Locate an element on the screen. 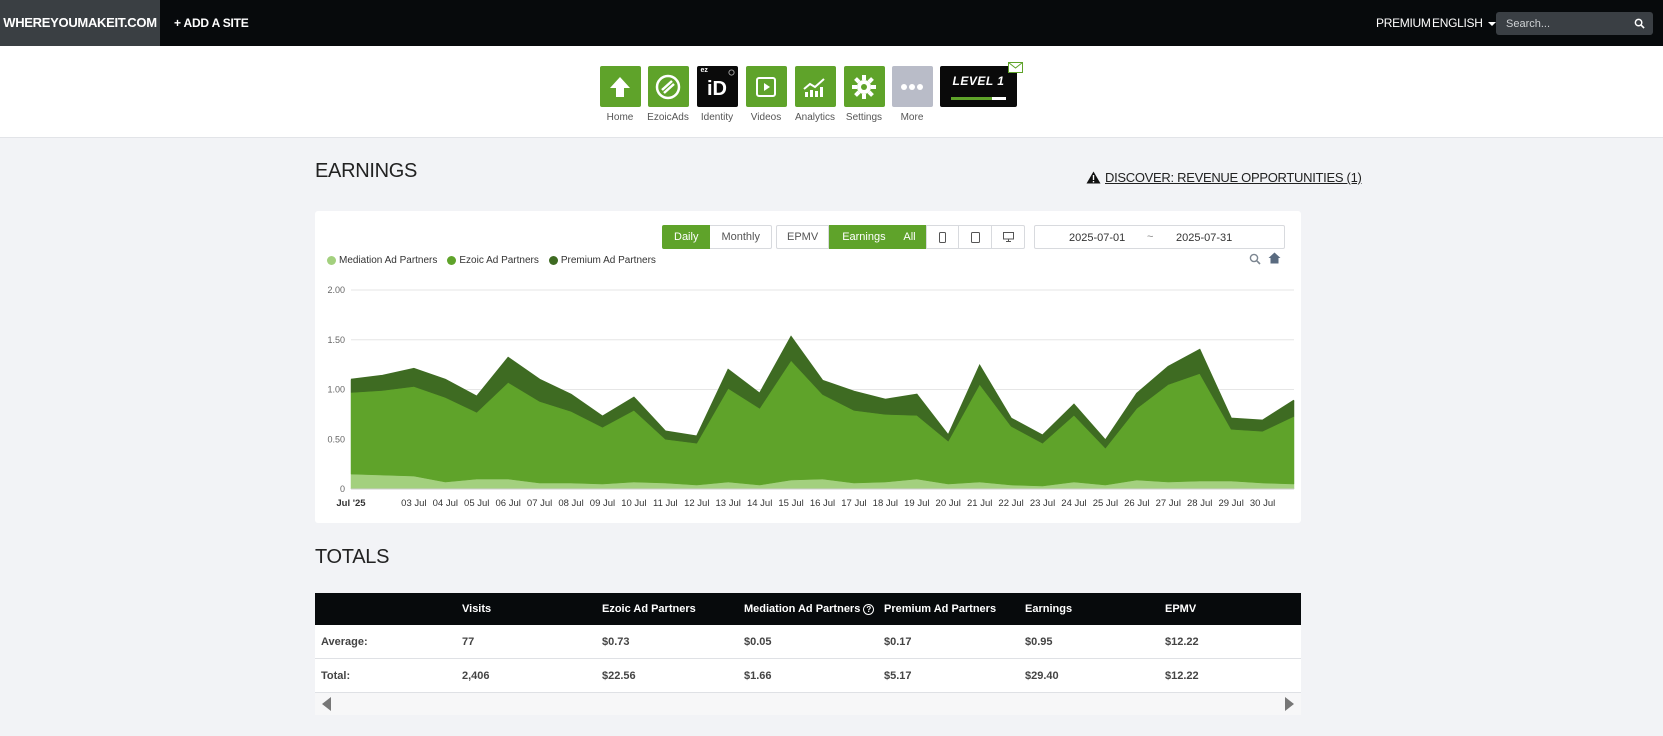 Image resolution: width=1663 pixels, height=736 pixels. x-tick-label: 11 Jul is located at coordinates (665, 503).